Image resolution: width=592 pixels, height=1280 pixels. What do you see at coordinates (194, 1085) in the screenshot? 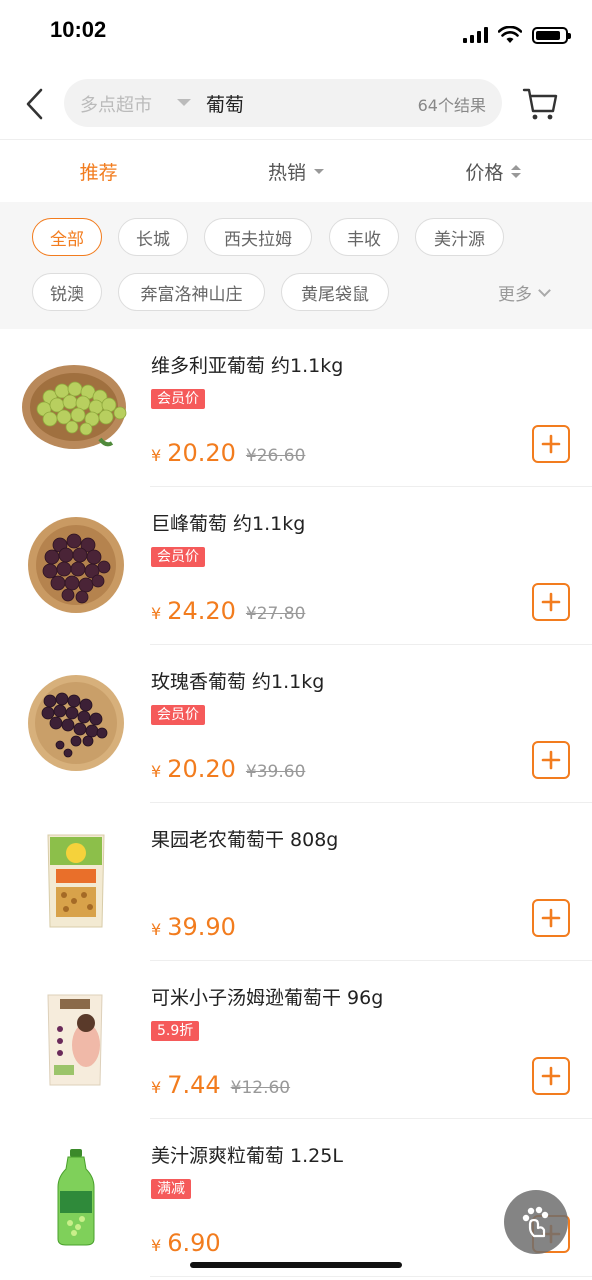
I see `current-price: 7.44` at bounding box center [194, 1085].